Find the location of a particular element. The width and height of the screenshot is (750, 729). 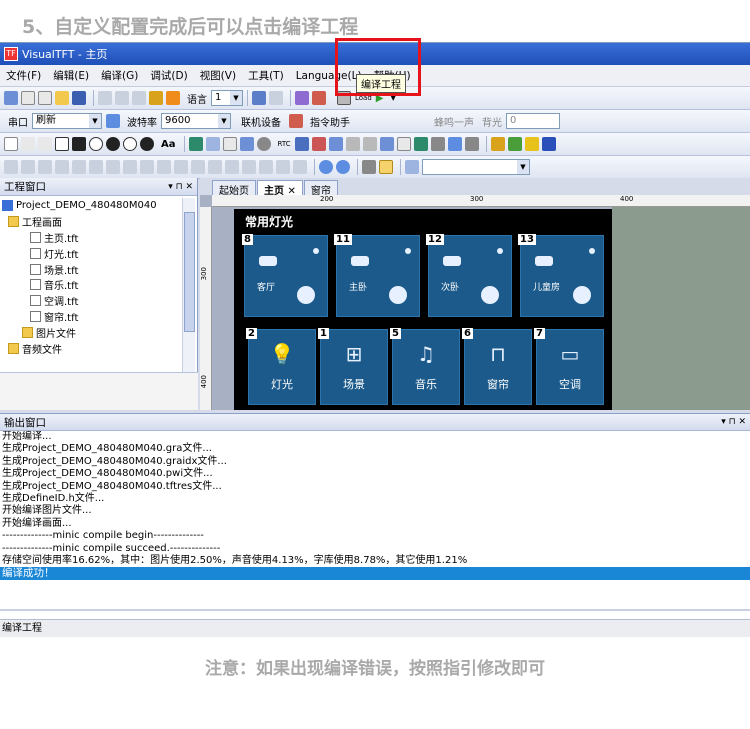

animation-icon is located at coordinates (403, 144).